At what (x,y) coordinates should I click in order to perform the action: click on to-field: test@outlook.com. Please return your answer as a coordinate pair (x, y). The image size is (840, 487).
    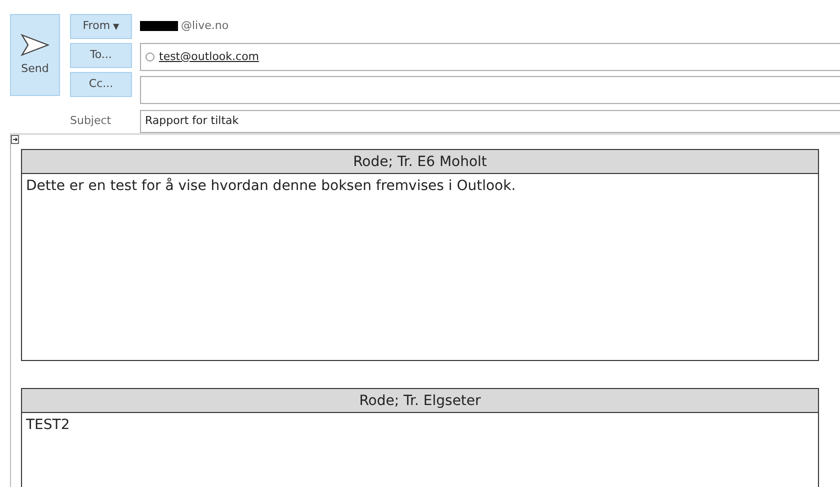
    Looking at the image, I should click on (490, 57).